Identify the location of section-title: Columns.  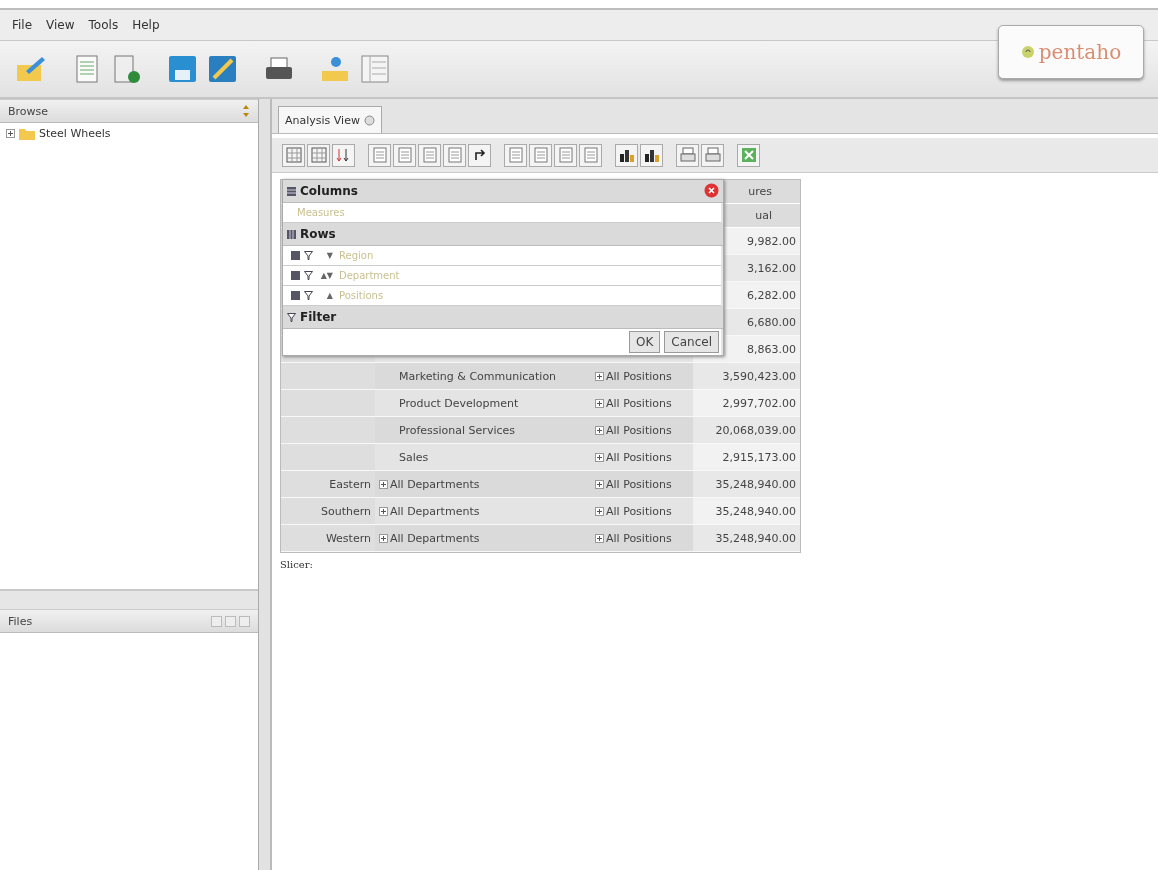
(329, 191).